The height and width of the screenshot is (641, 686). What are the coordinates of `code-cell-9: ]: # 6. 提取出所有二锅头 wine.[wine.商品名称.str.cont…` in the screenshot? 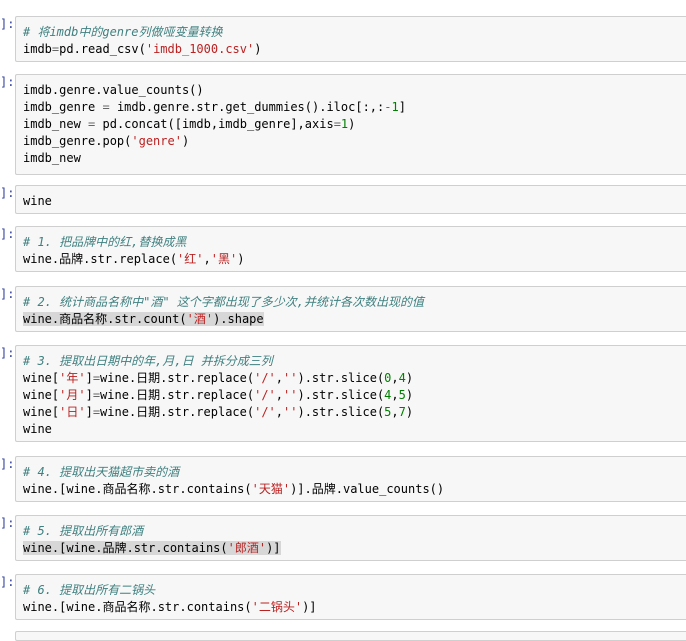 It's located at (343, 597).